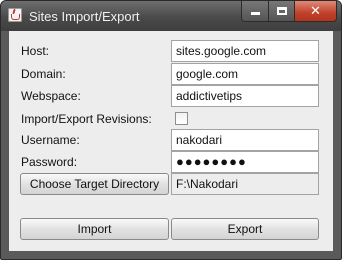  I want to click on username-input: nakodari, so click(245, 140).